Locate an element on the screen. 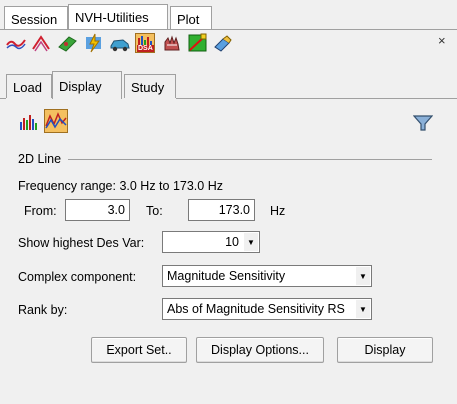 This screenshot has height=404, width=457. tab-display: Display is located at coordinates (87, 85).